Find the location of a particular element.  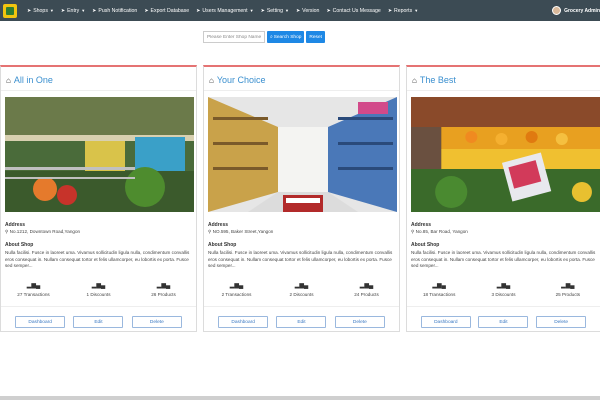

search-icon: ⌕ is located at coordinates (271, 37).